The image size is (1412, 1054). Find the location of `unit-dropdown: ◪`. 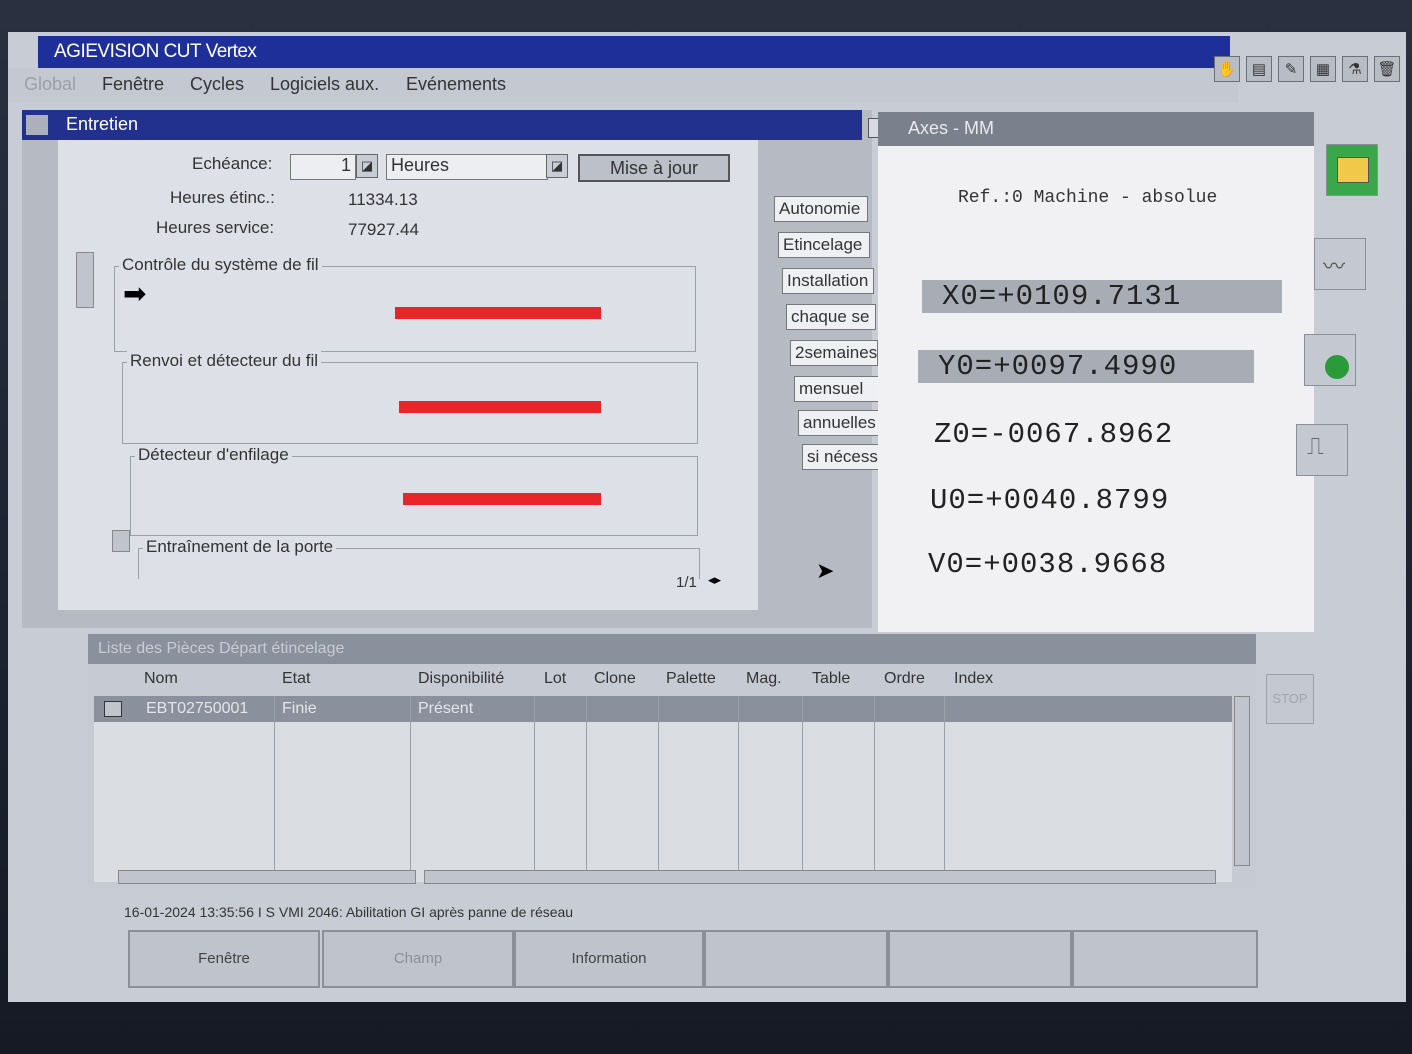

unit-dropdown: ◪ is located at coordinates (557, 166).